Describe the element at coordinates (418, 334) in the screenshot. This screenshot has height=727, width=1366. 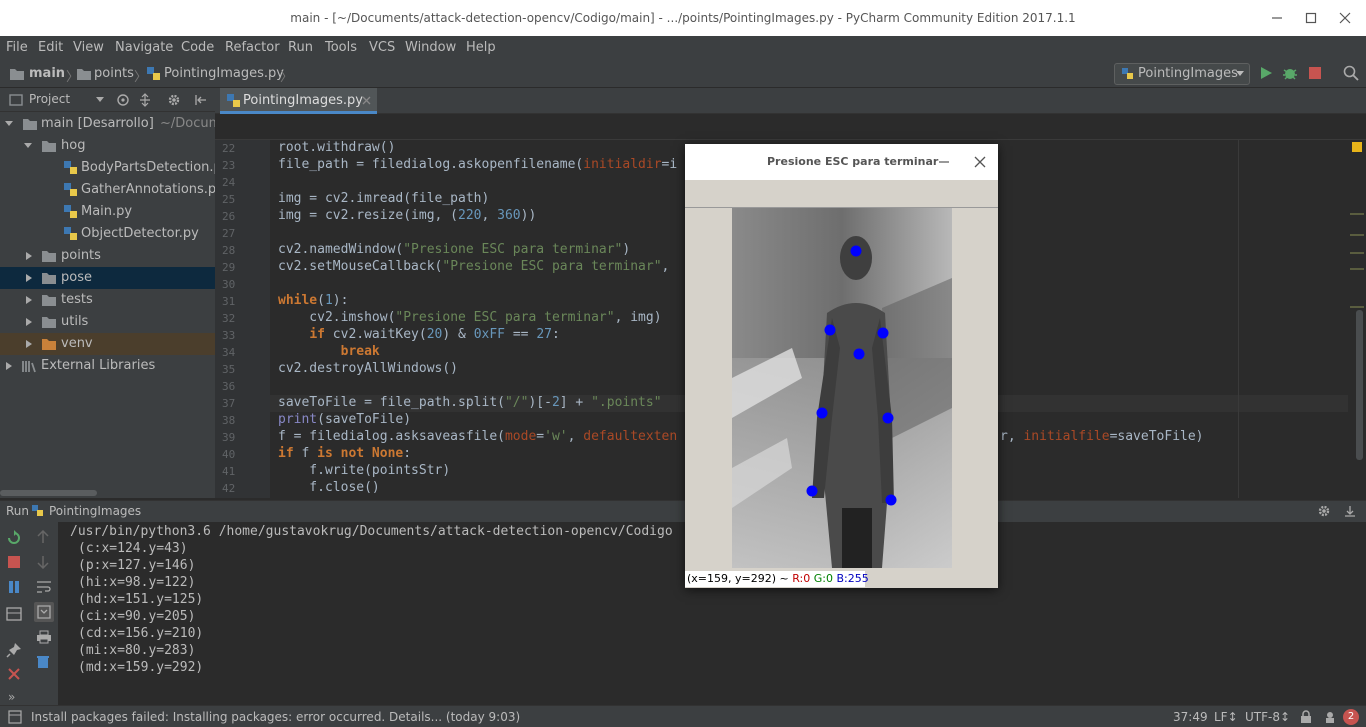
I see `code-line: if cv2.waitKey(20) & 0xFF == 27:` at that location.